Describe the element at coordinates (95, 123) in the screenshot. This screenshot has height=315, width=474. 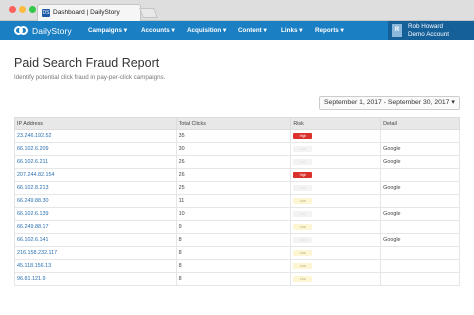
I see `column-header-ip: IP Address` at that location.